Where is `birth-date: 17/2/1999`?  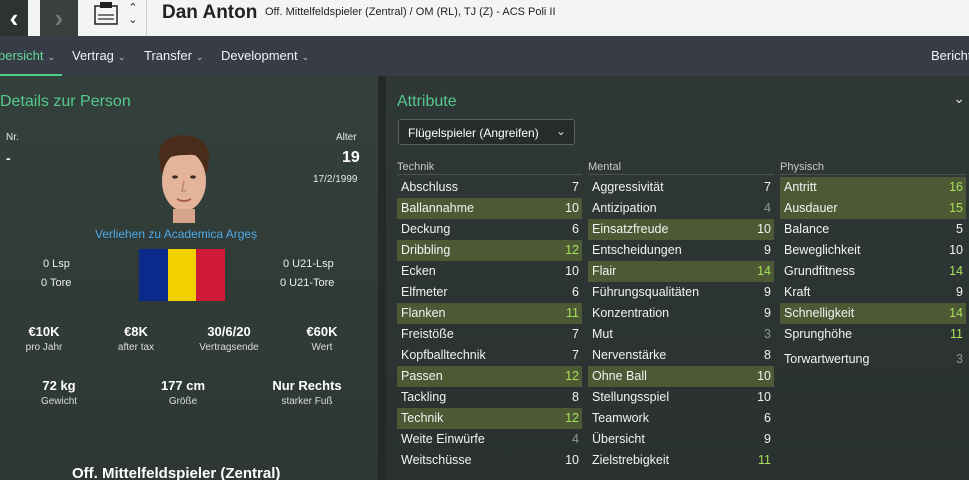
birth-date: 17/2/1999 is located at coordinates (335, 179).